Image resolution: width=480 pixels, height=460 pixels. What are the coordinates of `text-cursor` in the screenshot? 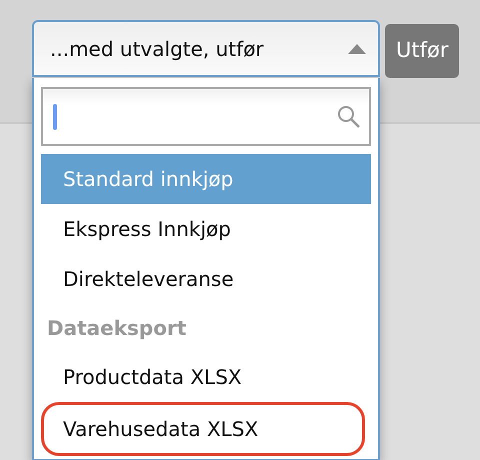 It's located at (55, 117).